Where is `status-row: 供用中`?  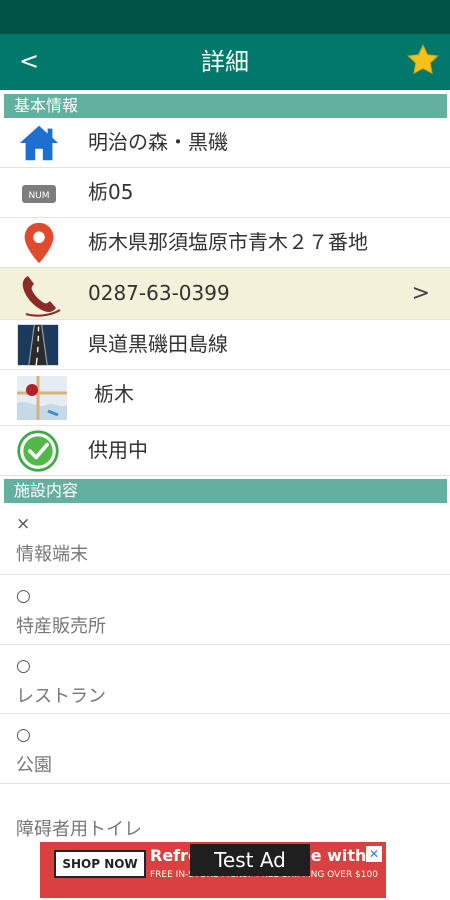 status-row: 供用中 is located at coordinates (225, 451).